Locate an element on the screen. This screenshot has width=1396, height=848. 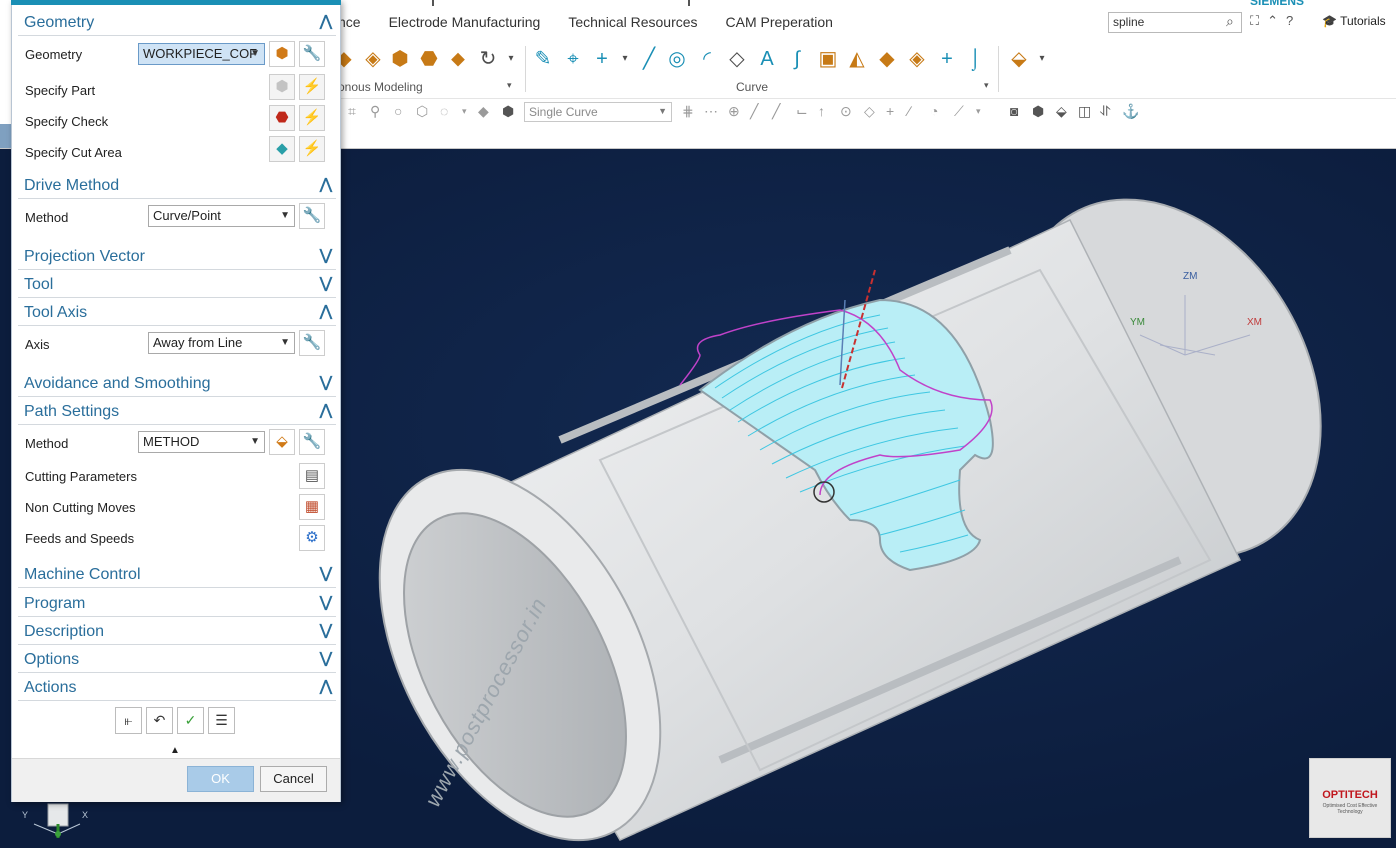
quadrant-snap-icon: ◇ is located at coordinates (869, 111).